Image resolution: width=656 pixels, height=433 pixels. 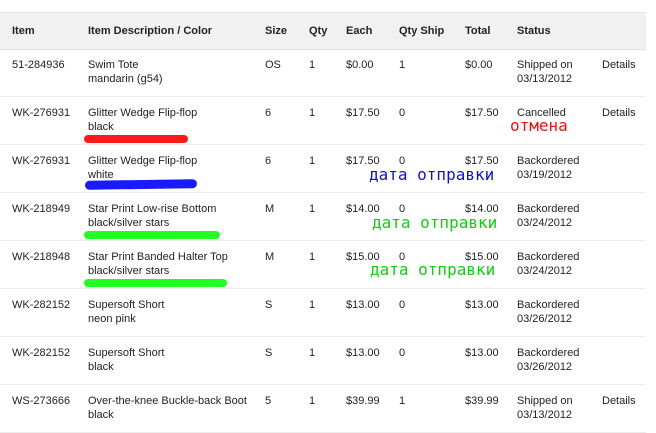 What do you see at coordinates (545, 175) in the screenshot?
I see `item-status-date: 03/19/2012` at bounding box center [545, 175].